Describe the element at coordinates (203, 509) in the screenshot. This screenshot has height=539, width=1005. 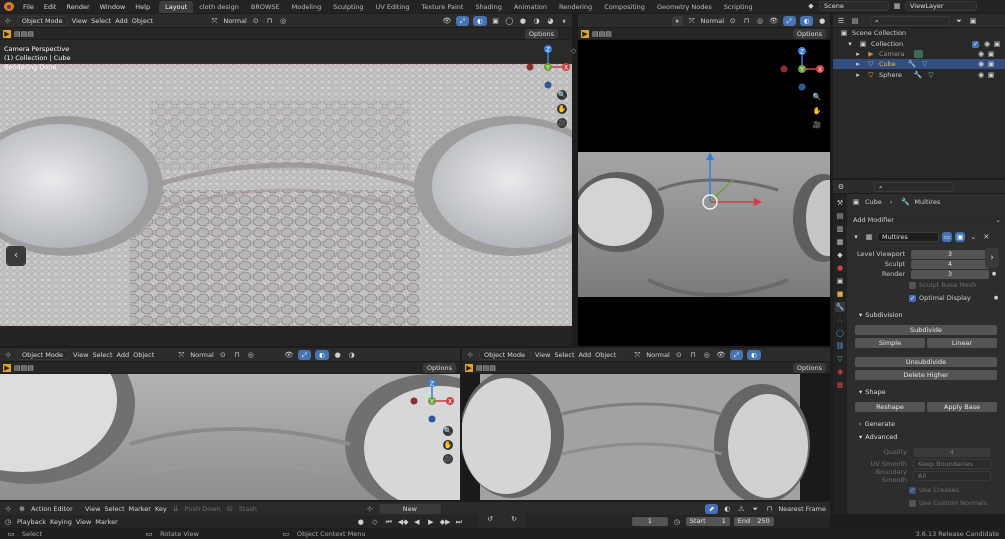
I see `push-down-button: Push Down` at that location.